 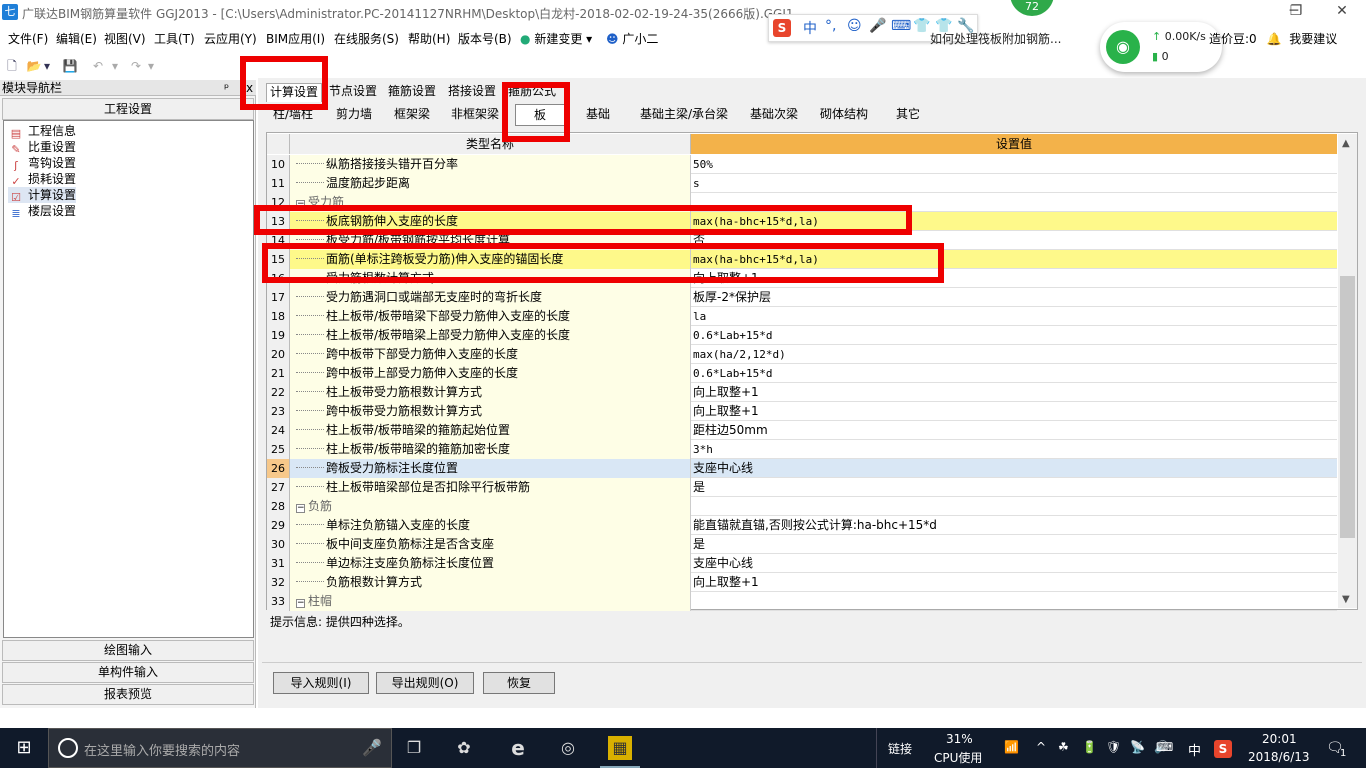 I want to click on wifi-tray-icon: 📶, so click(x=1011, y=747).